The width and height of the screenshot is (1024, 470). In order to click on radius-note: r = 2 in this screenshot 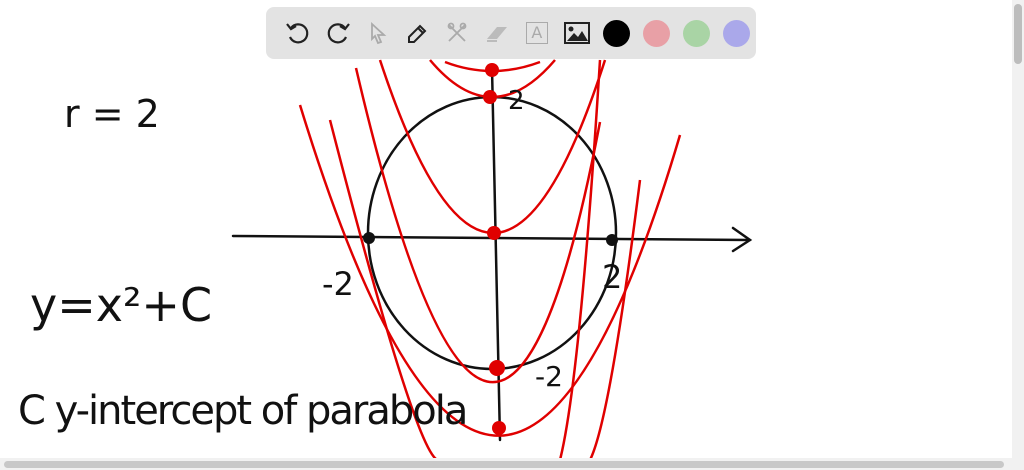, I will do `click(112, 114)`.